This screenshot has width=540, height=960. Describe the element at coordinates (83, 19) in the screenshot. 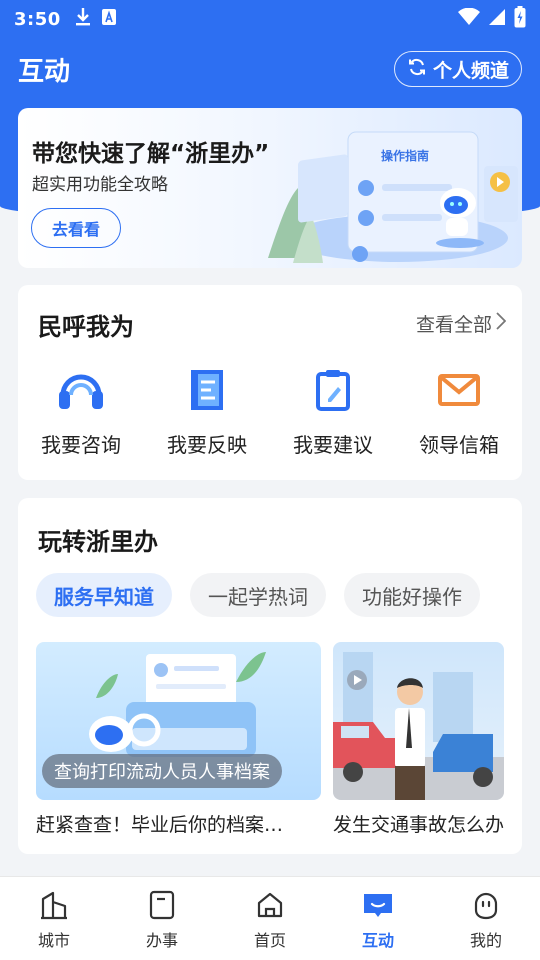

I see `download-icon` at that location.